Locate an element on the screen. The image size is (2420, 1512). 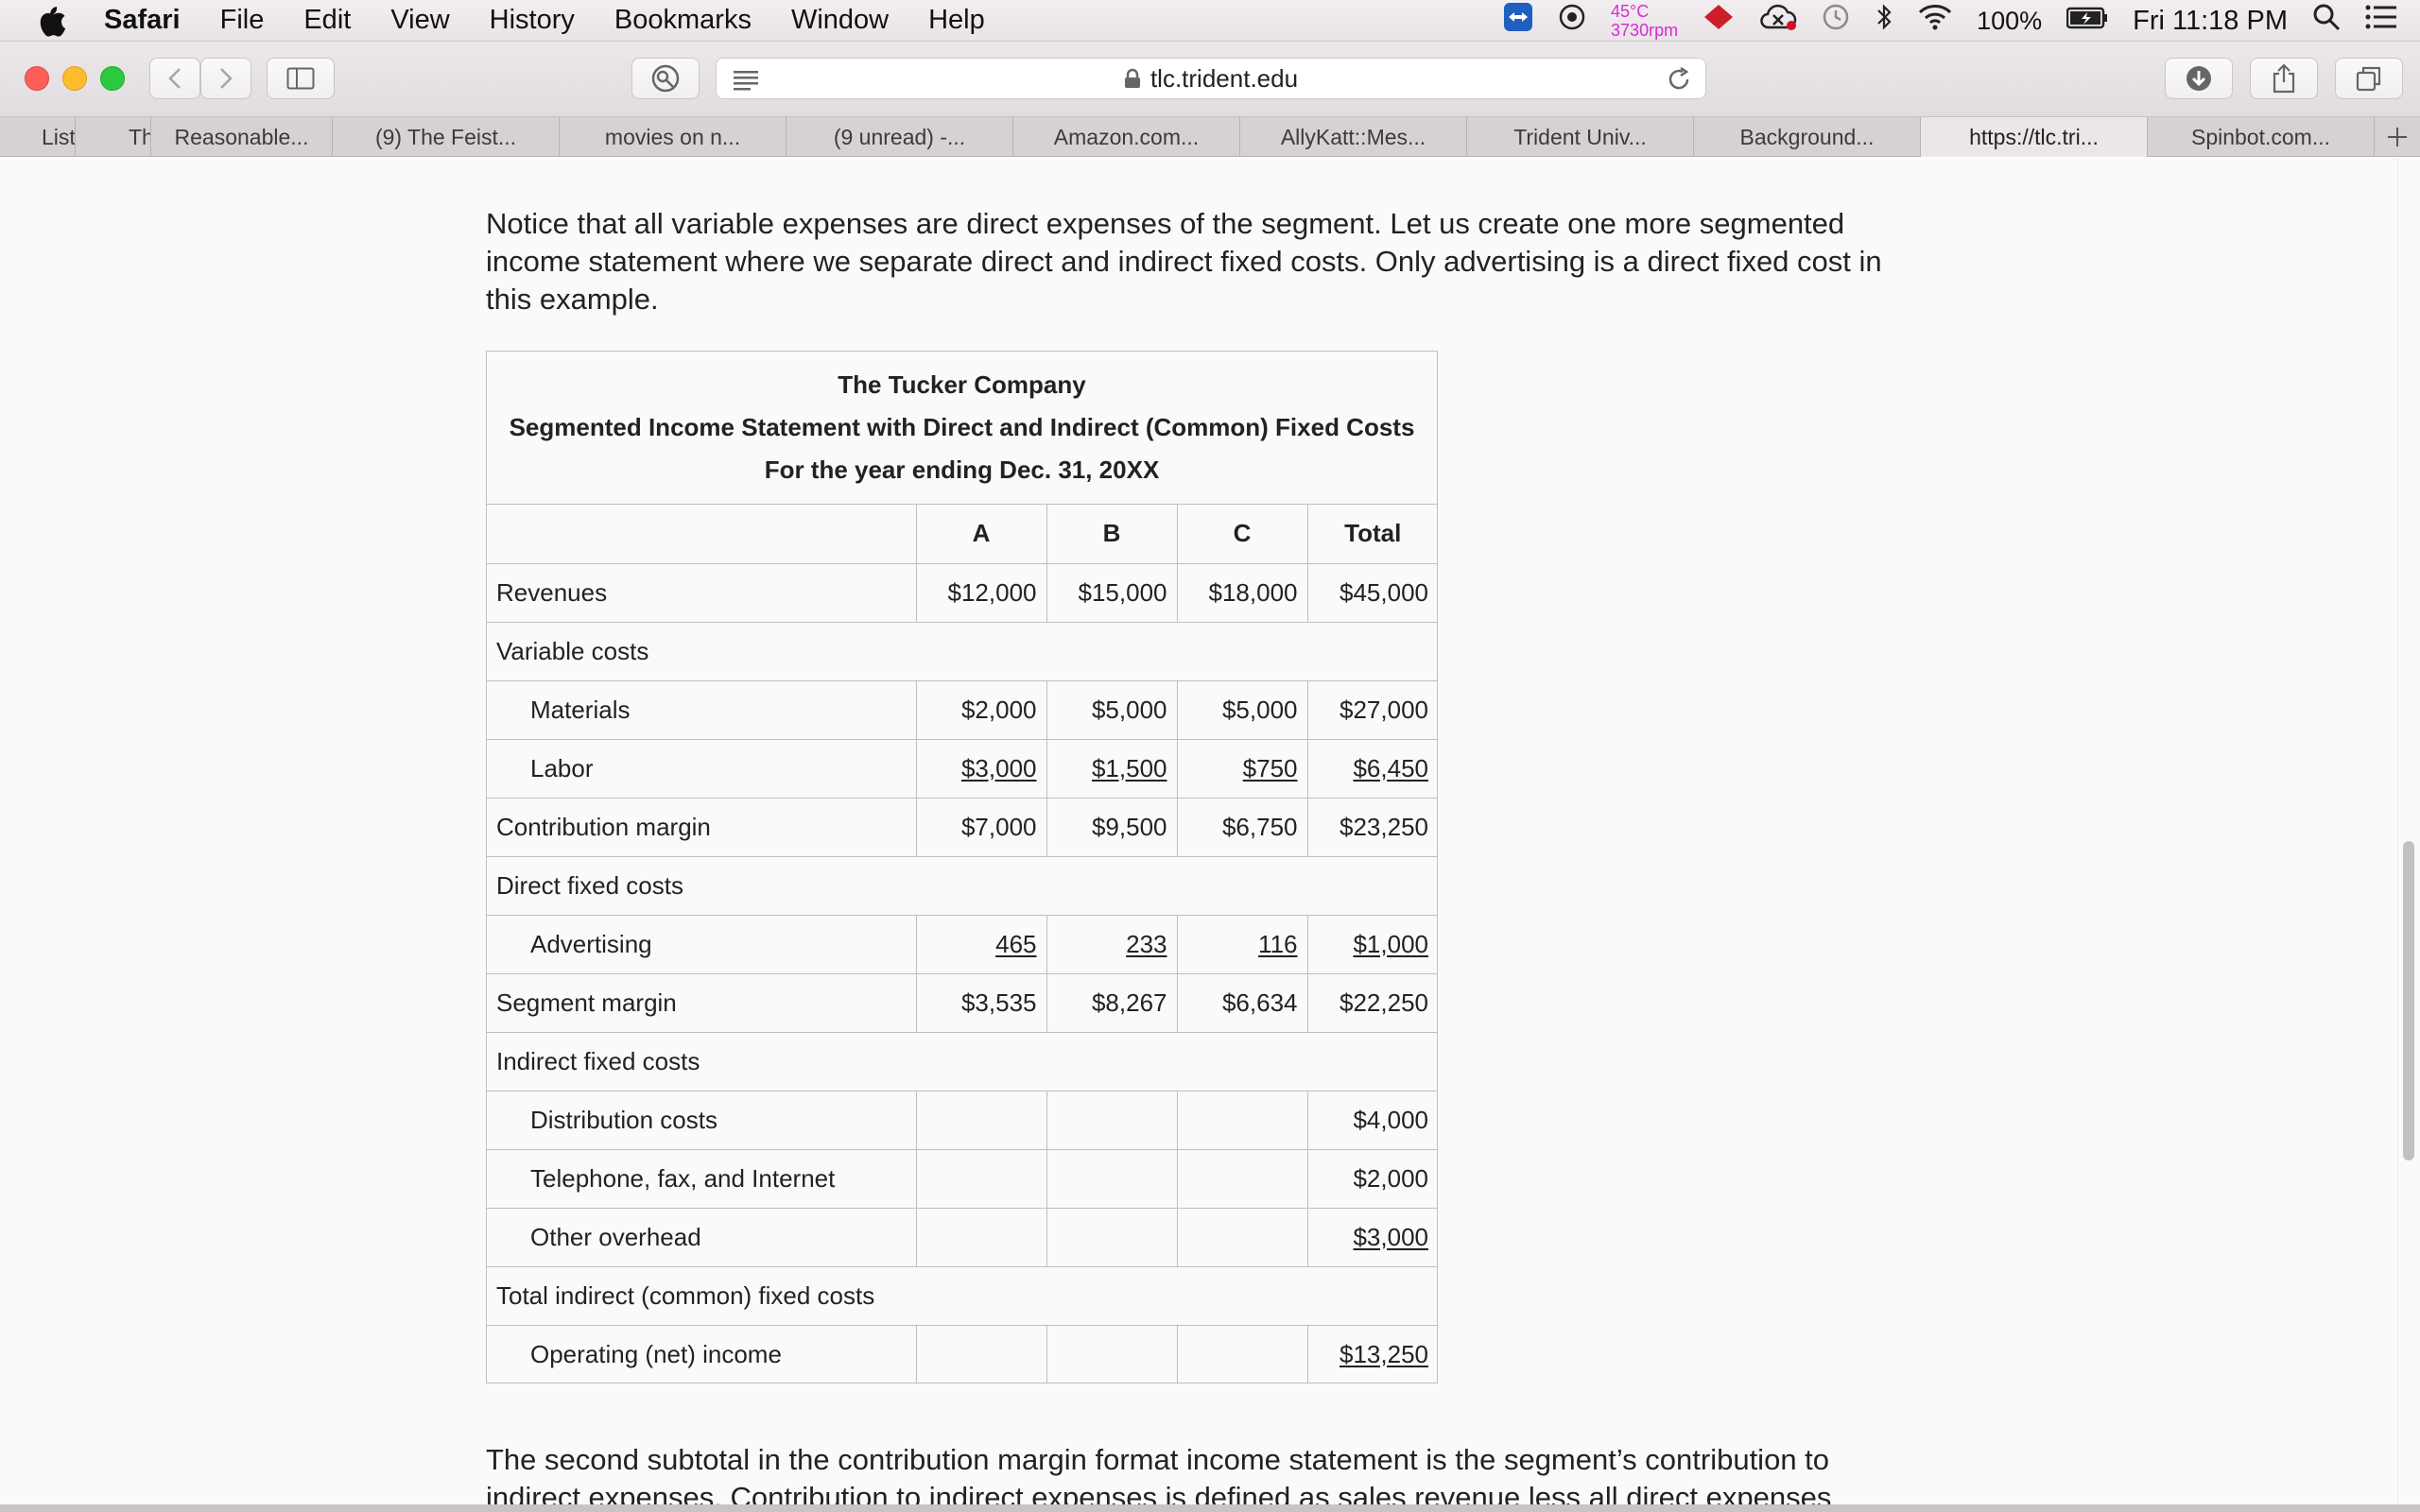
address-bar: tlc.trident.edu is located at coordinates (1211, 78).